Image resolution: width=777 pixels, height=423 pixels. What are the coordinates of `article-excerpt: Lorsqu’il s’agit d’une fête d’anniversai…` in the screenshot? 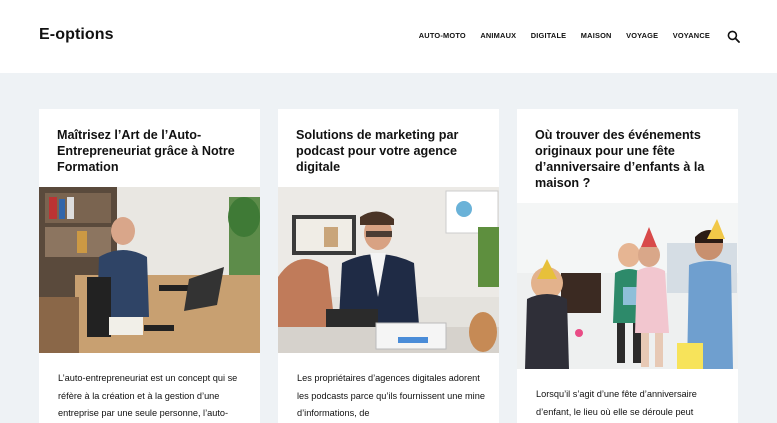 It's located at (616, 403).